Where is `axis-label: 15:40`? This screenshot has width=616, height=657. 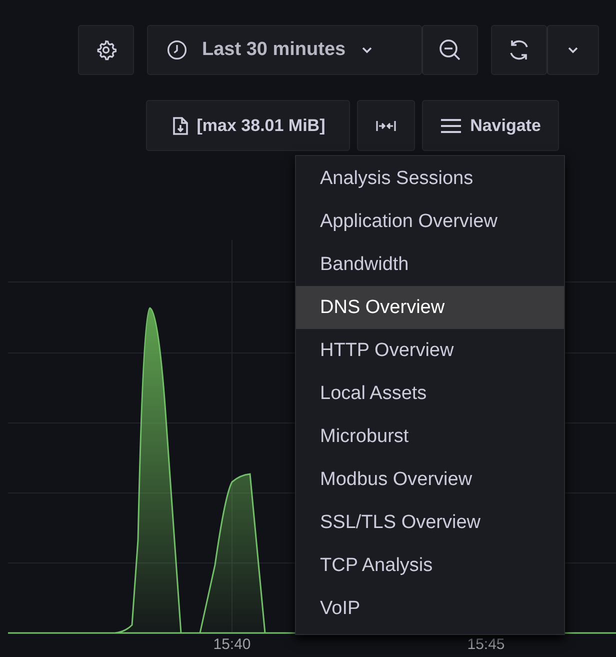
axis-label: 15:40 is located at coordinates (232, 644).